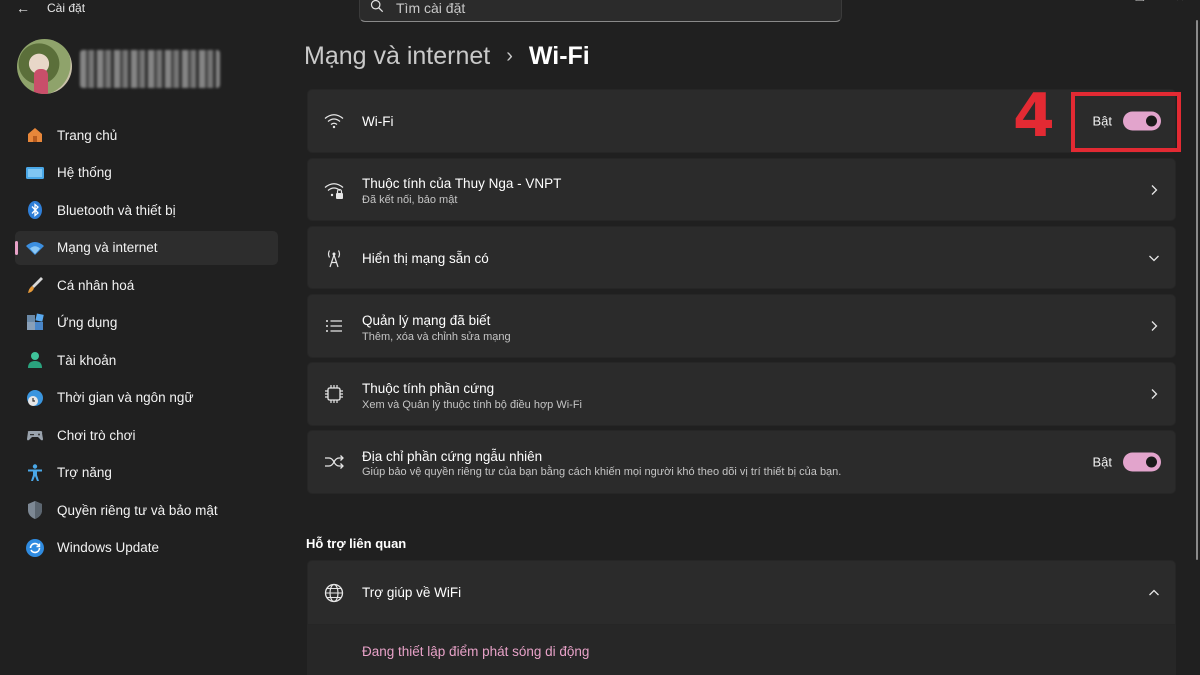  Describe the element at coordinates (1126, 122) in the screenshot. I see `highlight-box-annotation` at that location.